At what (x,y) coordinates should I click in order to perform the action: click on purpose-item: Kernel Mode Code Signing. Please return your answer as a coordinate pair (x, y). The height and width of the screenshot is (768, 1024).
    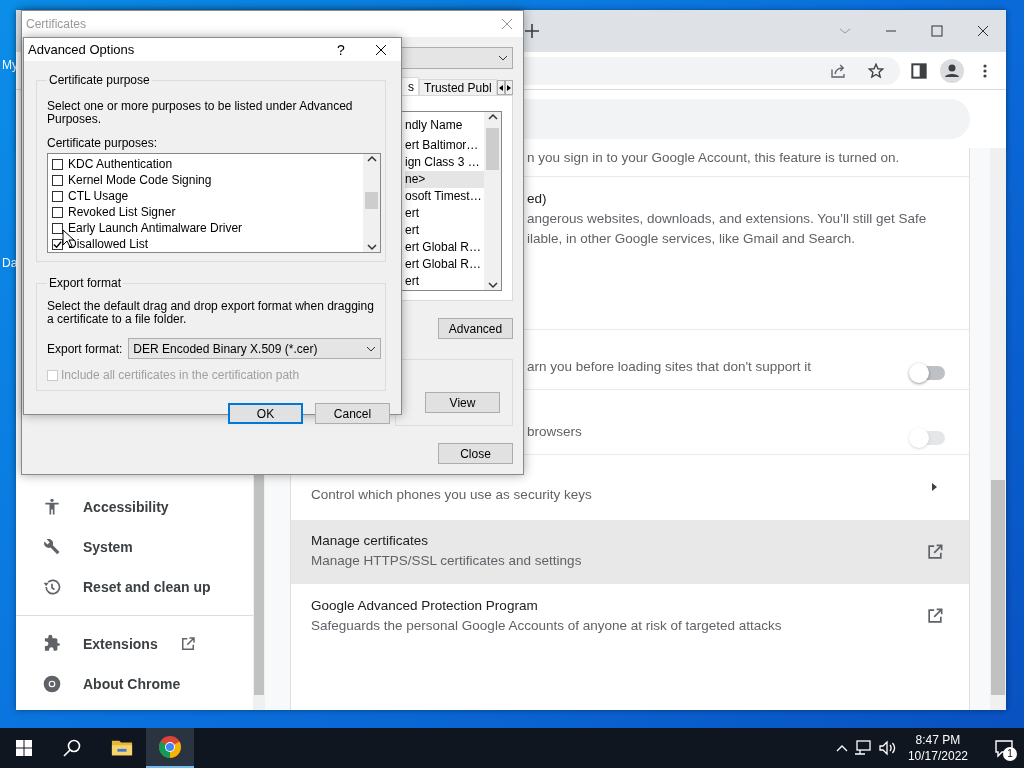
    Looking at the image, I should click on (207, 180).